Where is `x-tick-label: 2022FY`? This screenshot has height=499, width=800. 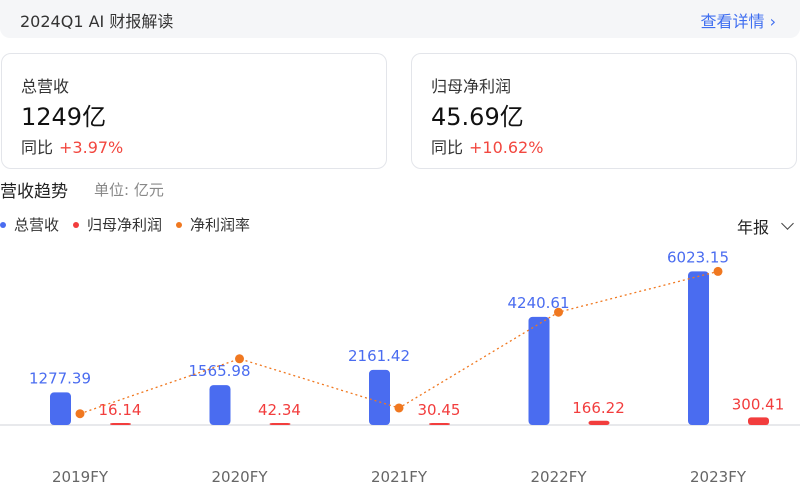 x-tick-label: 2022FY is located at coordinates (559, 477).